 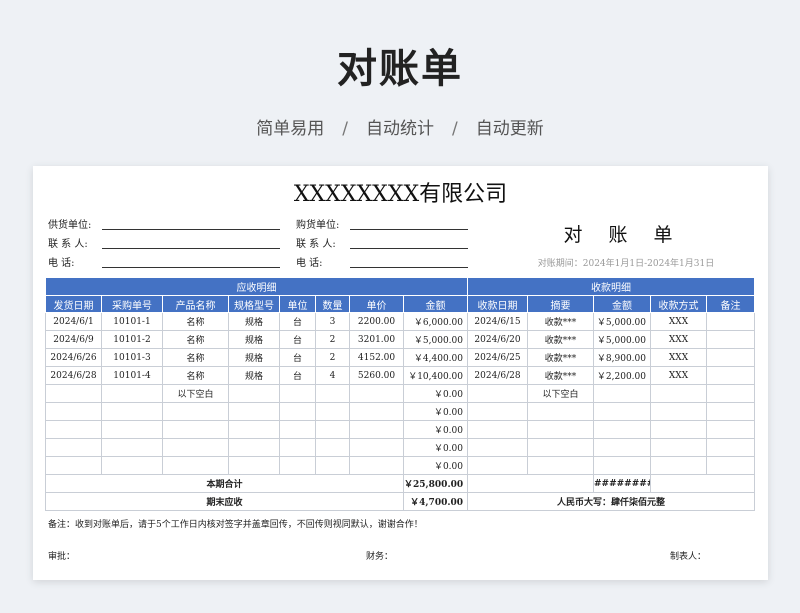 What do you see at coordinates (68, 244) in the screenshot?
I see `contact-label: 联 系 人:` at bounding box center [68, 244].